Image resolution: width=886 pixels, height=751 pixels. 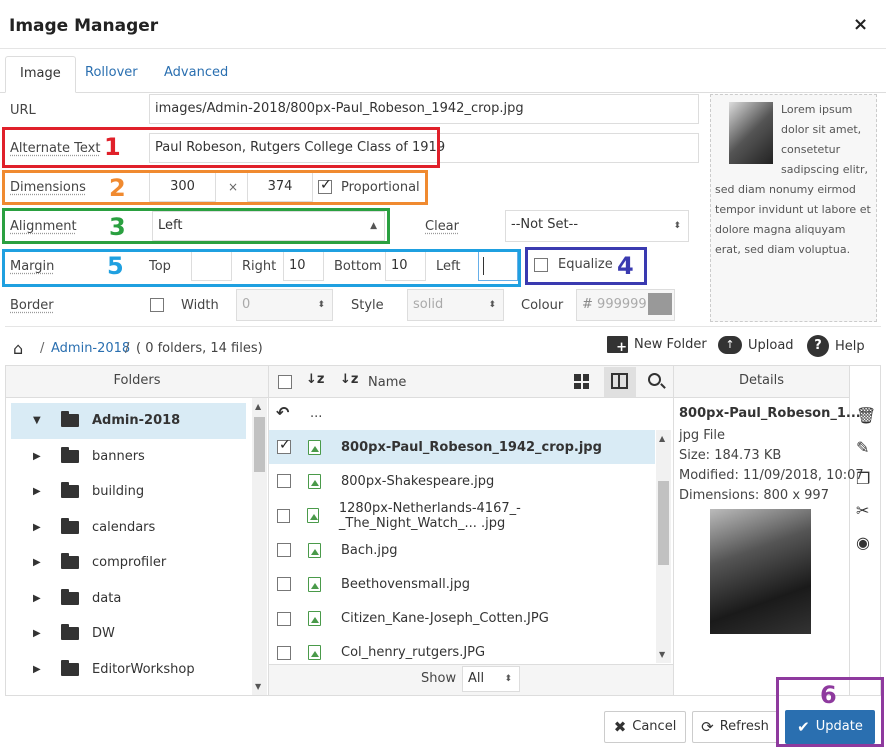 I want to click on border-style-select: solid ⬍, so click(x=455, y=305).